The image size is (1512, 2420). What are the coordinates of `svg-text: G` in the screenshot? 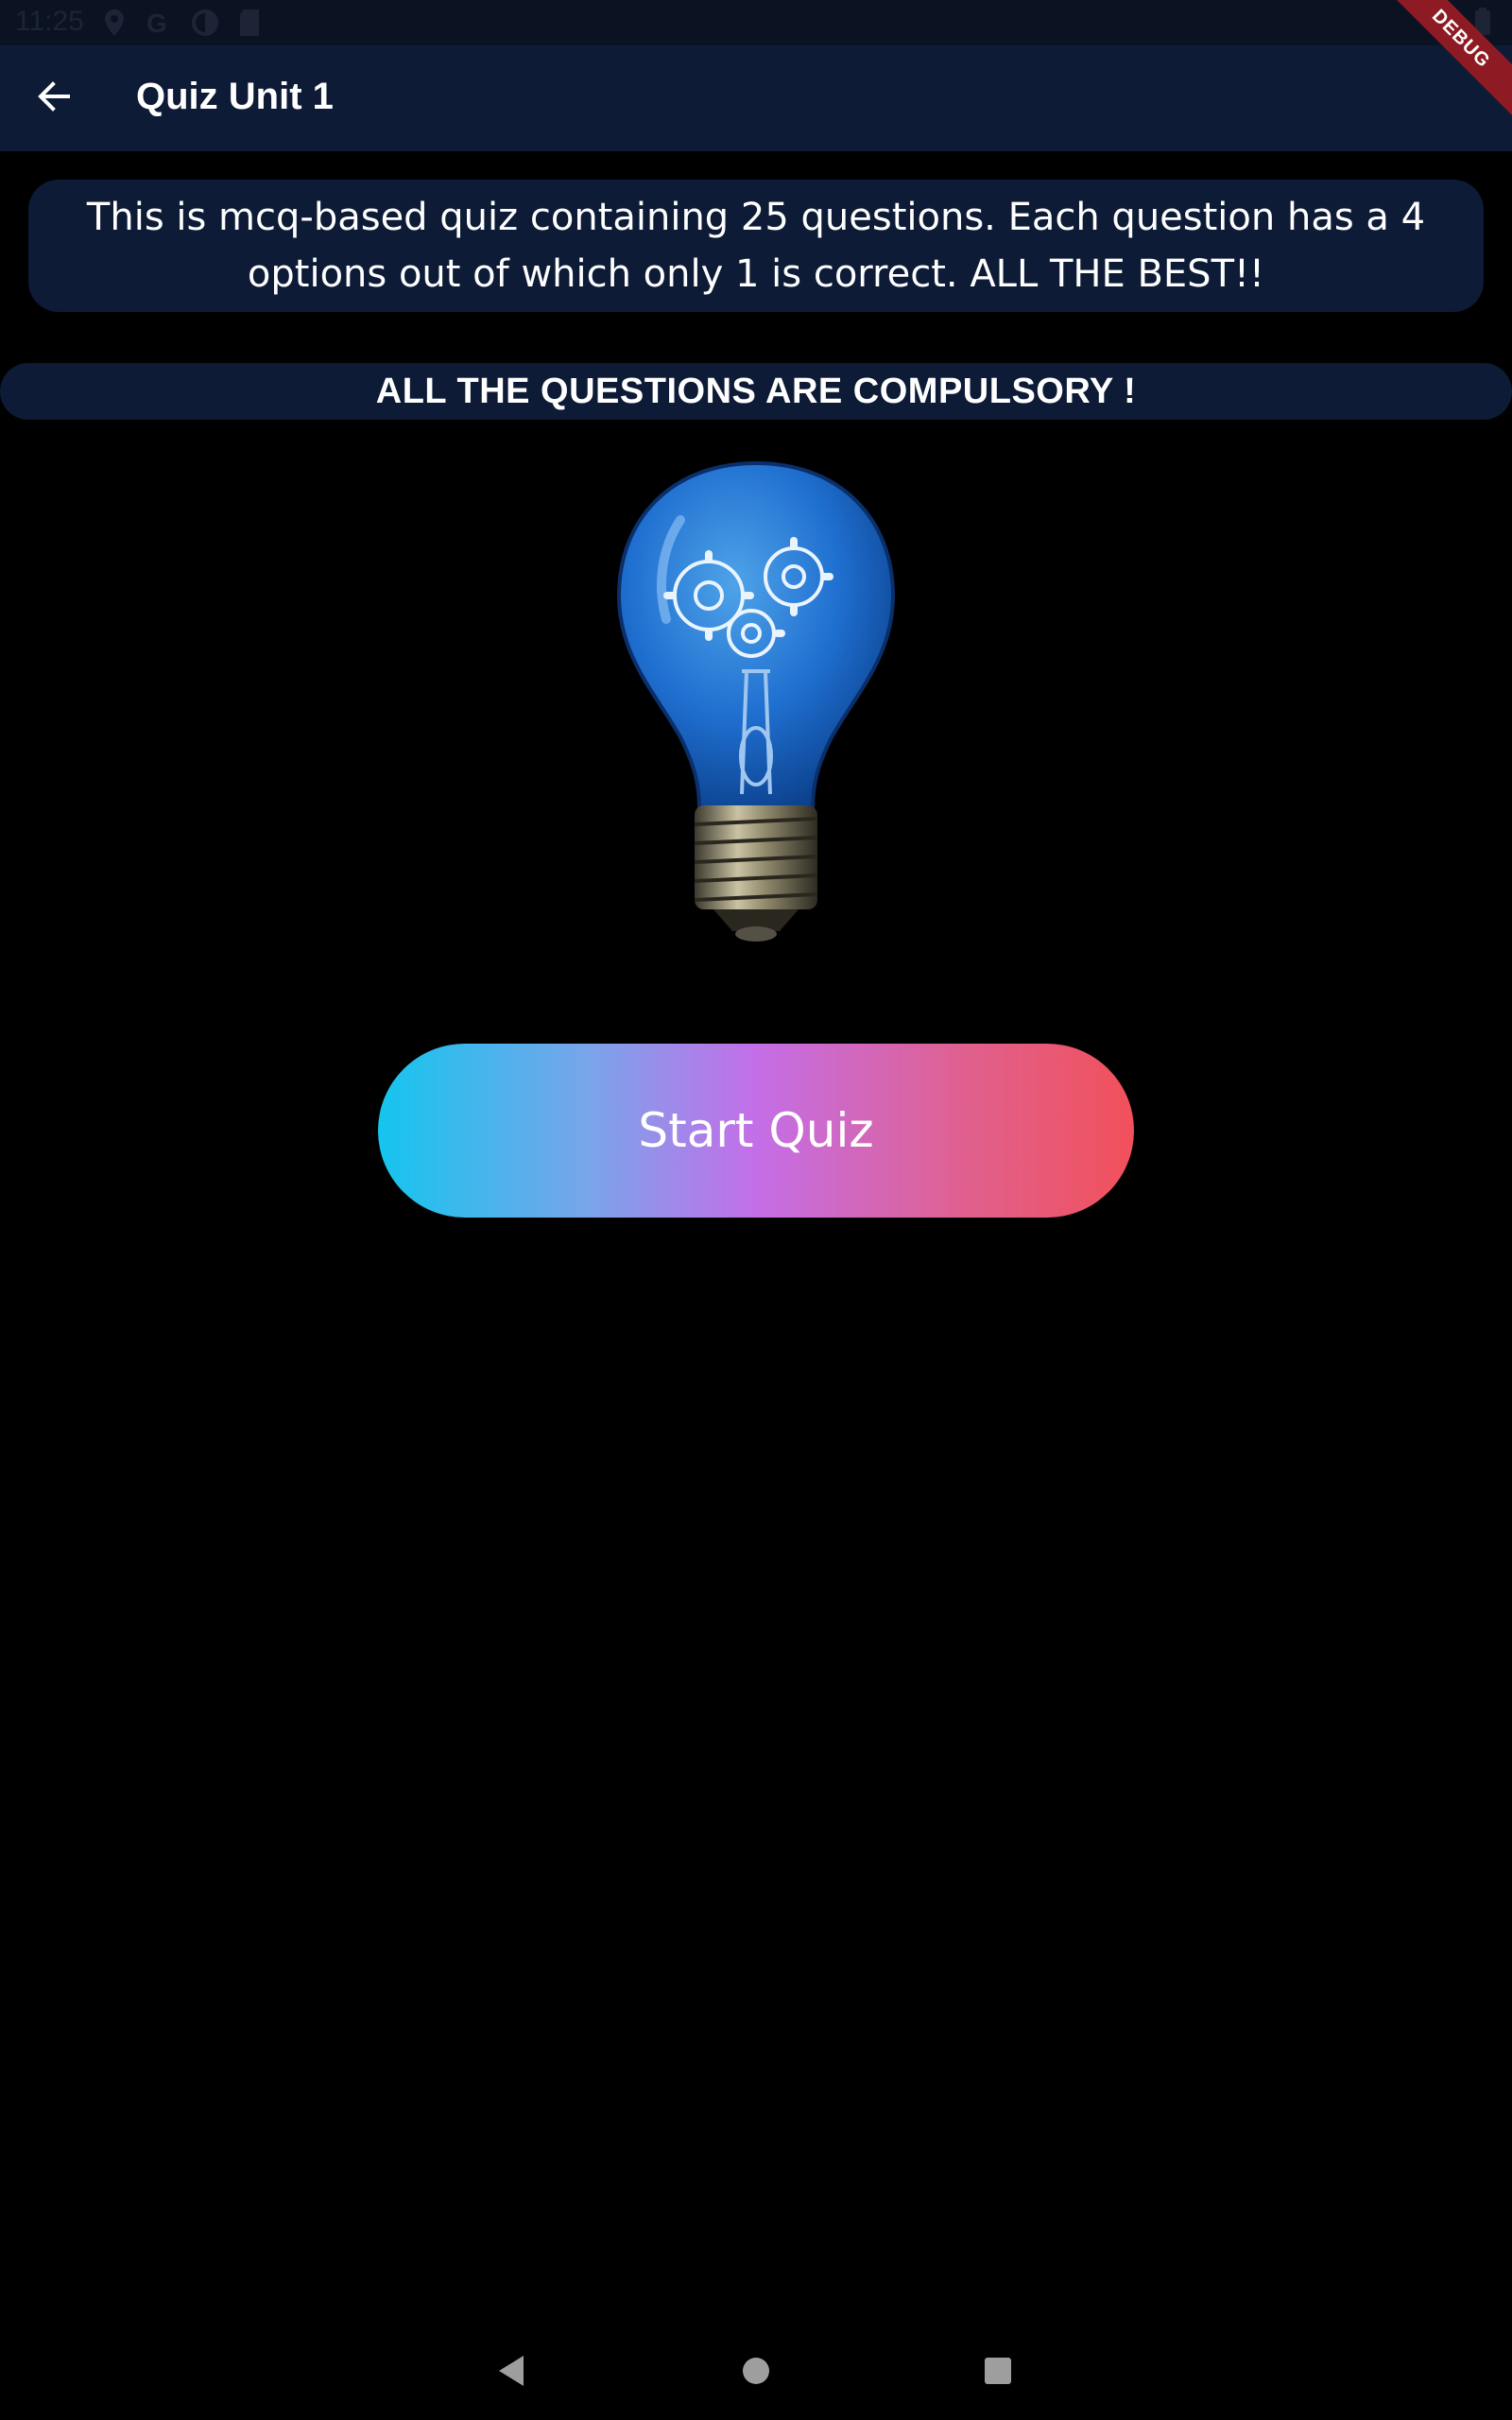 It's located at (156, 23).